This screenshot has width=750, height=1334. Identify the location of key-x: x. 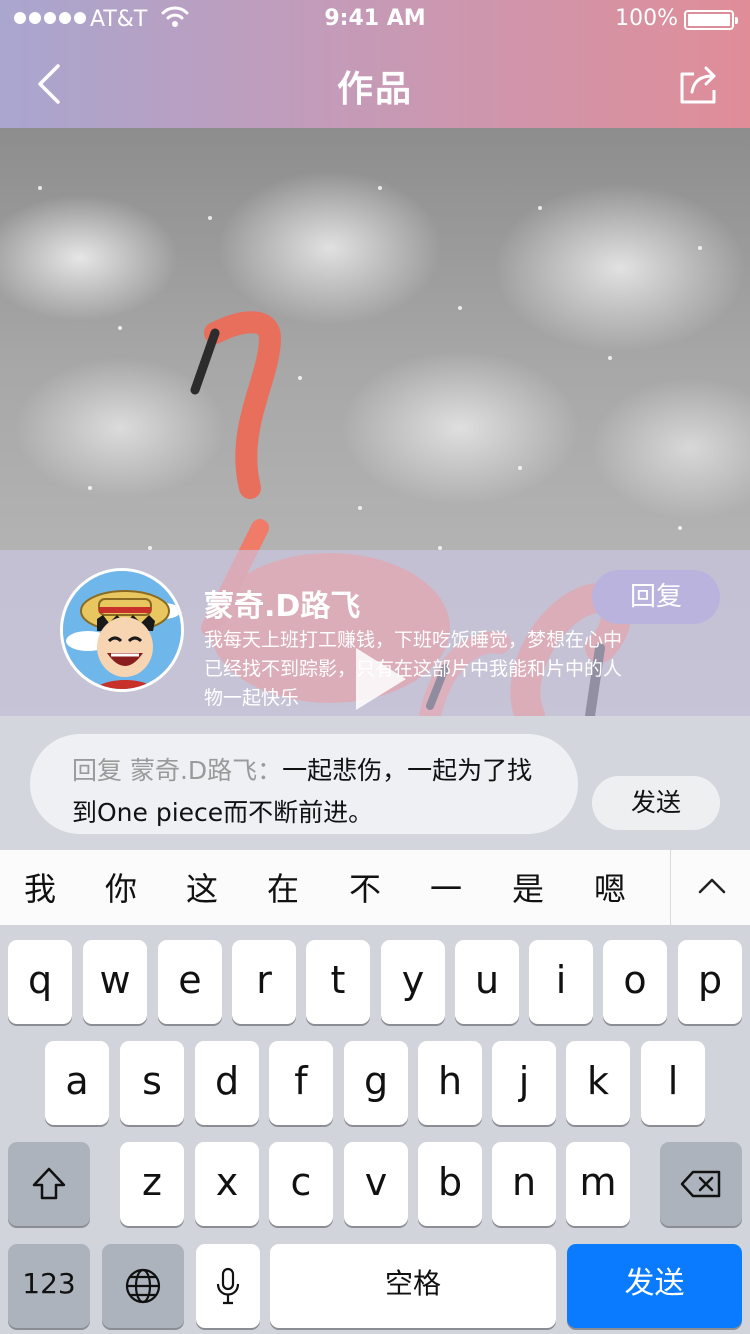
(227, 1184).